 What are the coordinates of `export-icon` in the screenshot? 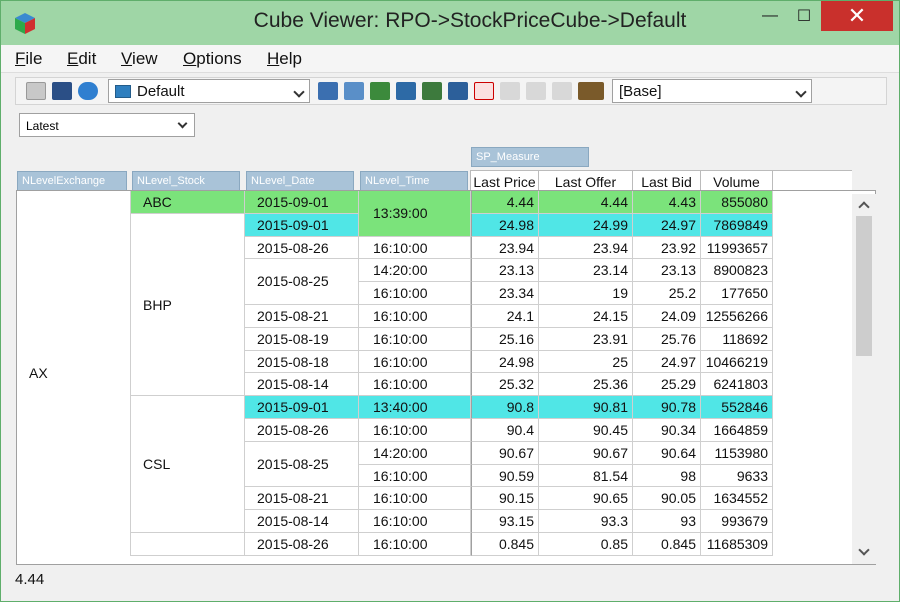 It's located at (458, 91).